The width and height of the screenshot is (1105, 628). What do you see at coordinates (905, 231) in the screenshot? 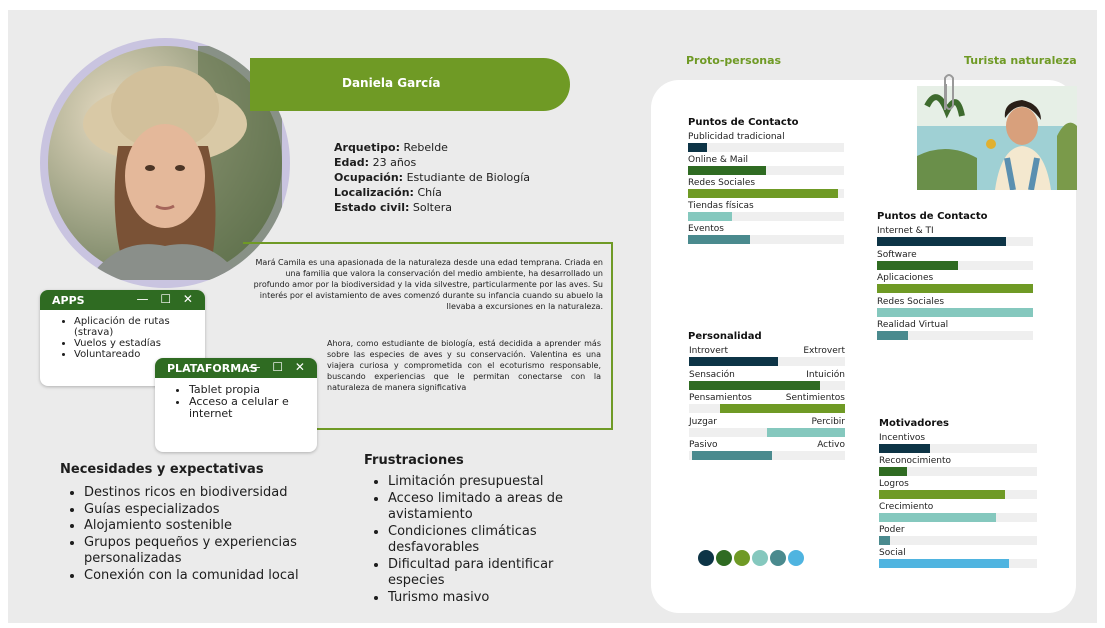
I see `bar-label: Internet & TI` at bounding box center [905, 231].